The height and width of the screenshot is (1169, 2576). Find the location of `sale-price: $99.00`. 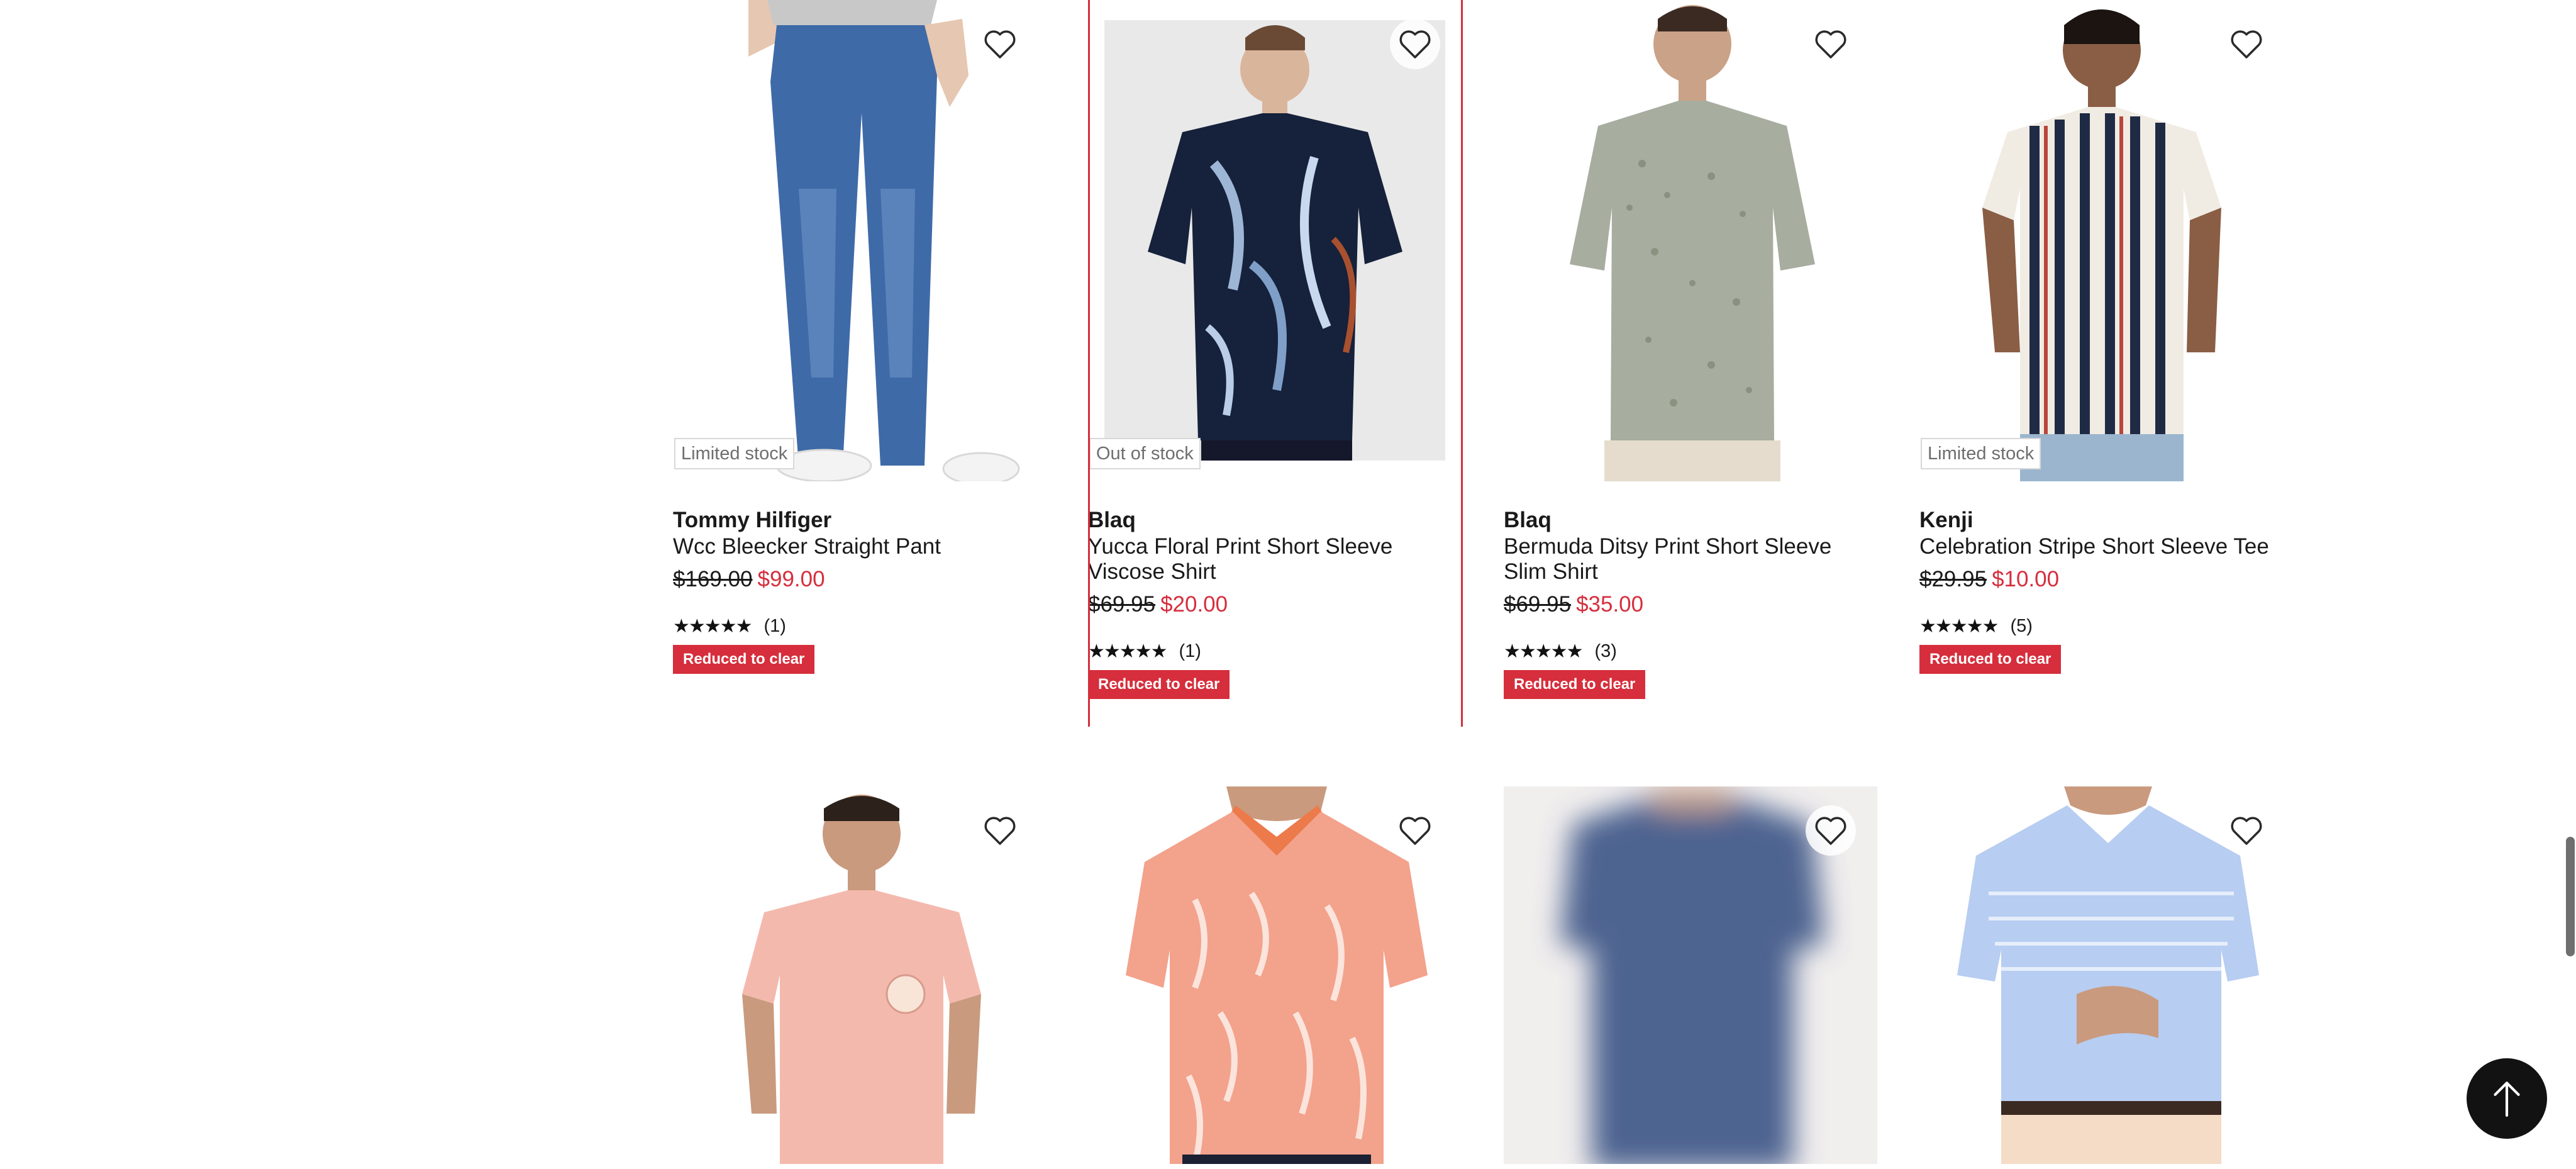

sale-price: $99.00 is located at coordinates (791, 579).